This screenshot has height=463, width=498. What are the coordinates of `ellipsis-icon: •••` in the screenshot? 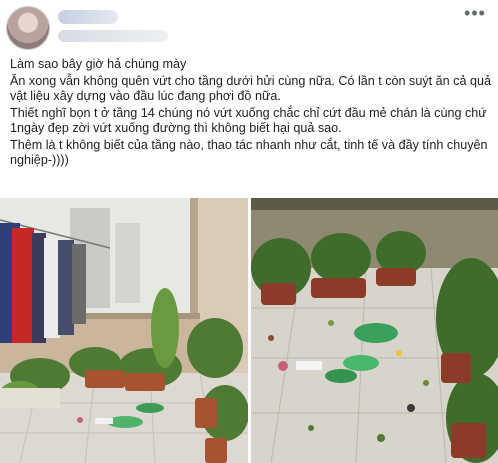 It's located at (475, 13).